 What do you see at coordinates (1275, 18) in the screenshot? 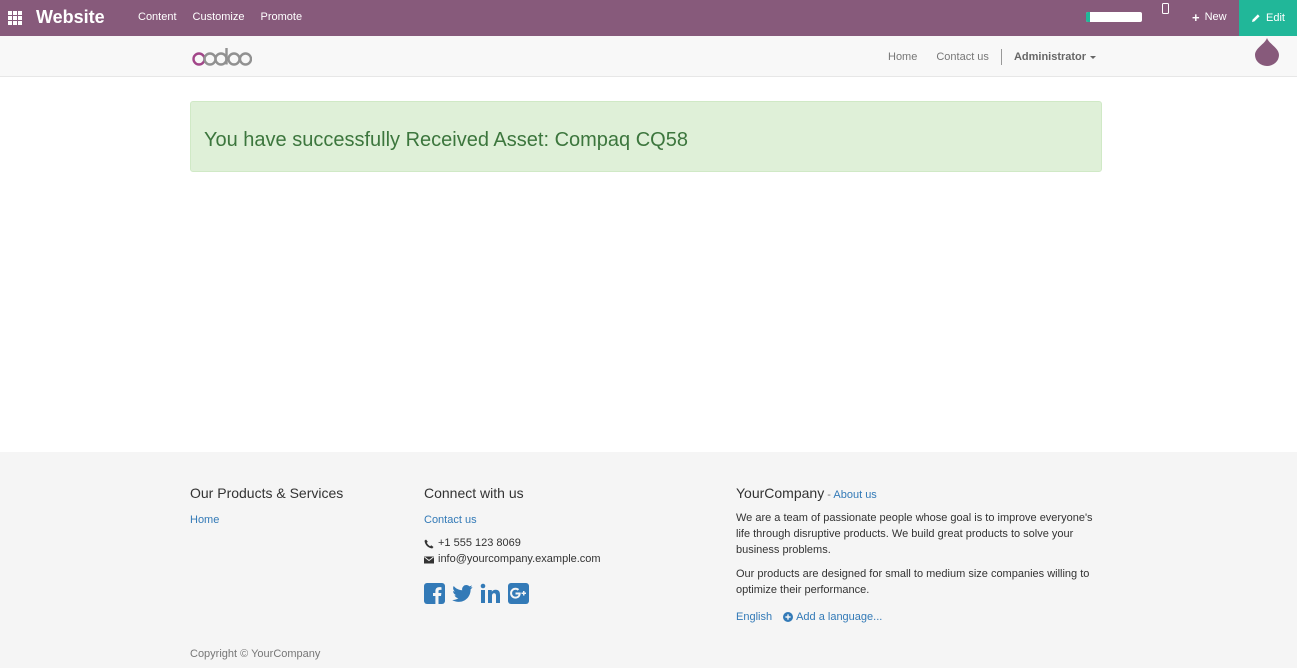
I see `edit-button-label: Edit` at bounding box center [1275, 18].